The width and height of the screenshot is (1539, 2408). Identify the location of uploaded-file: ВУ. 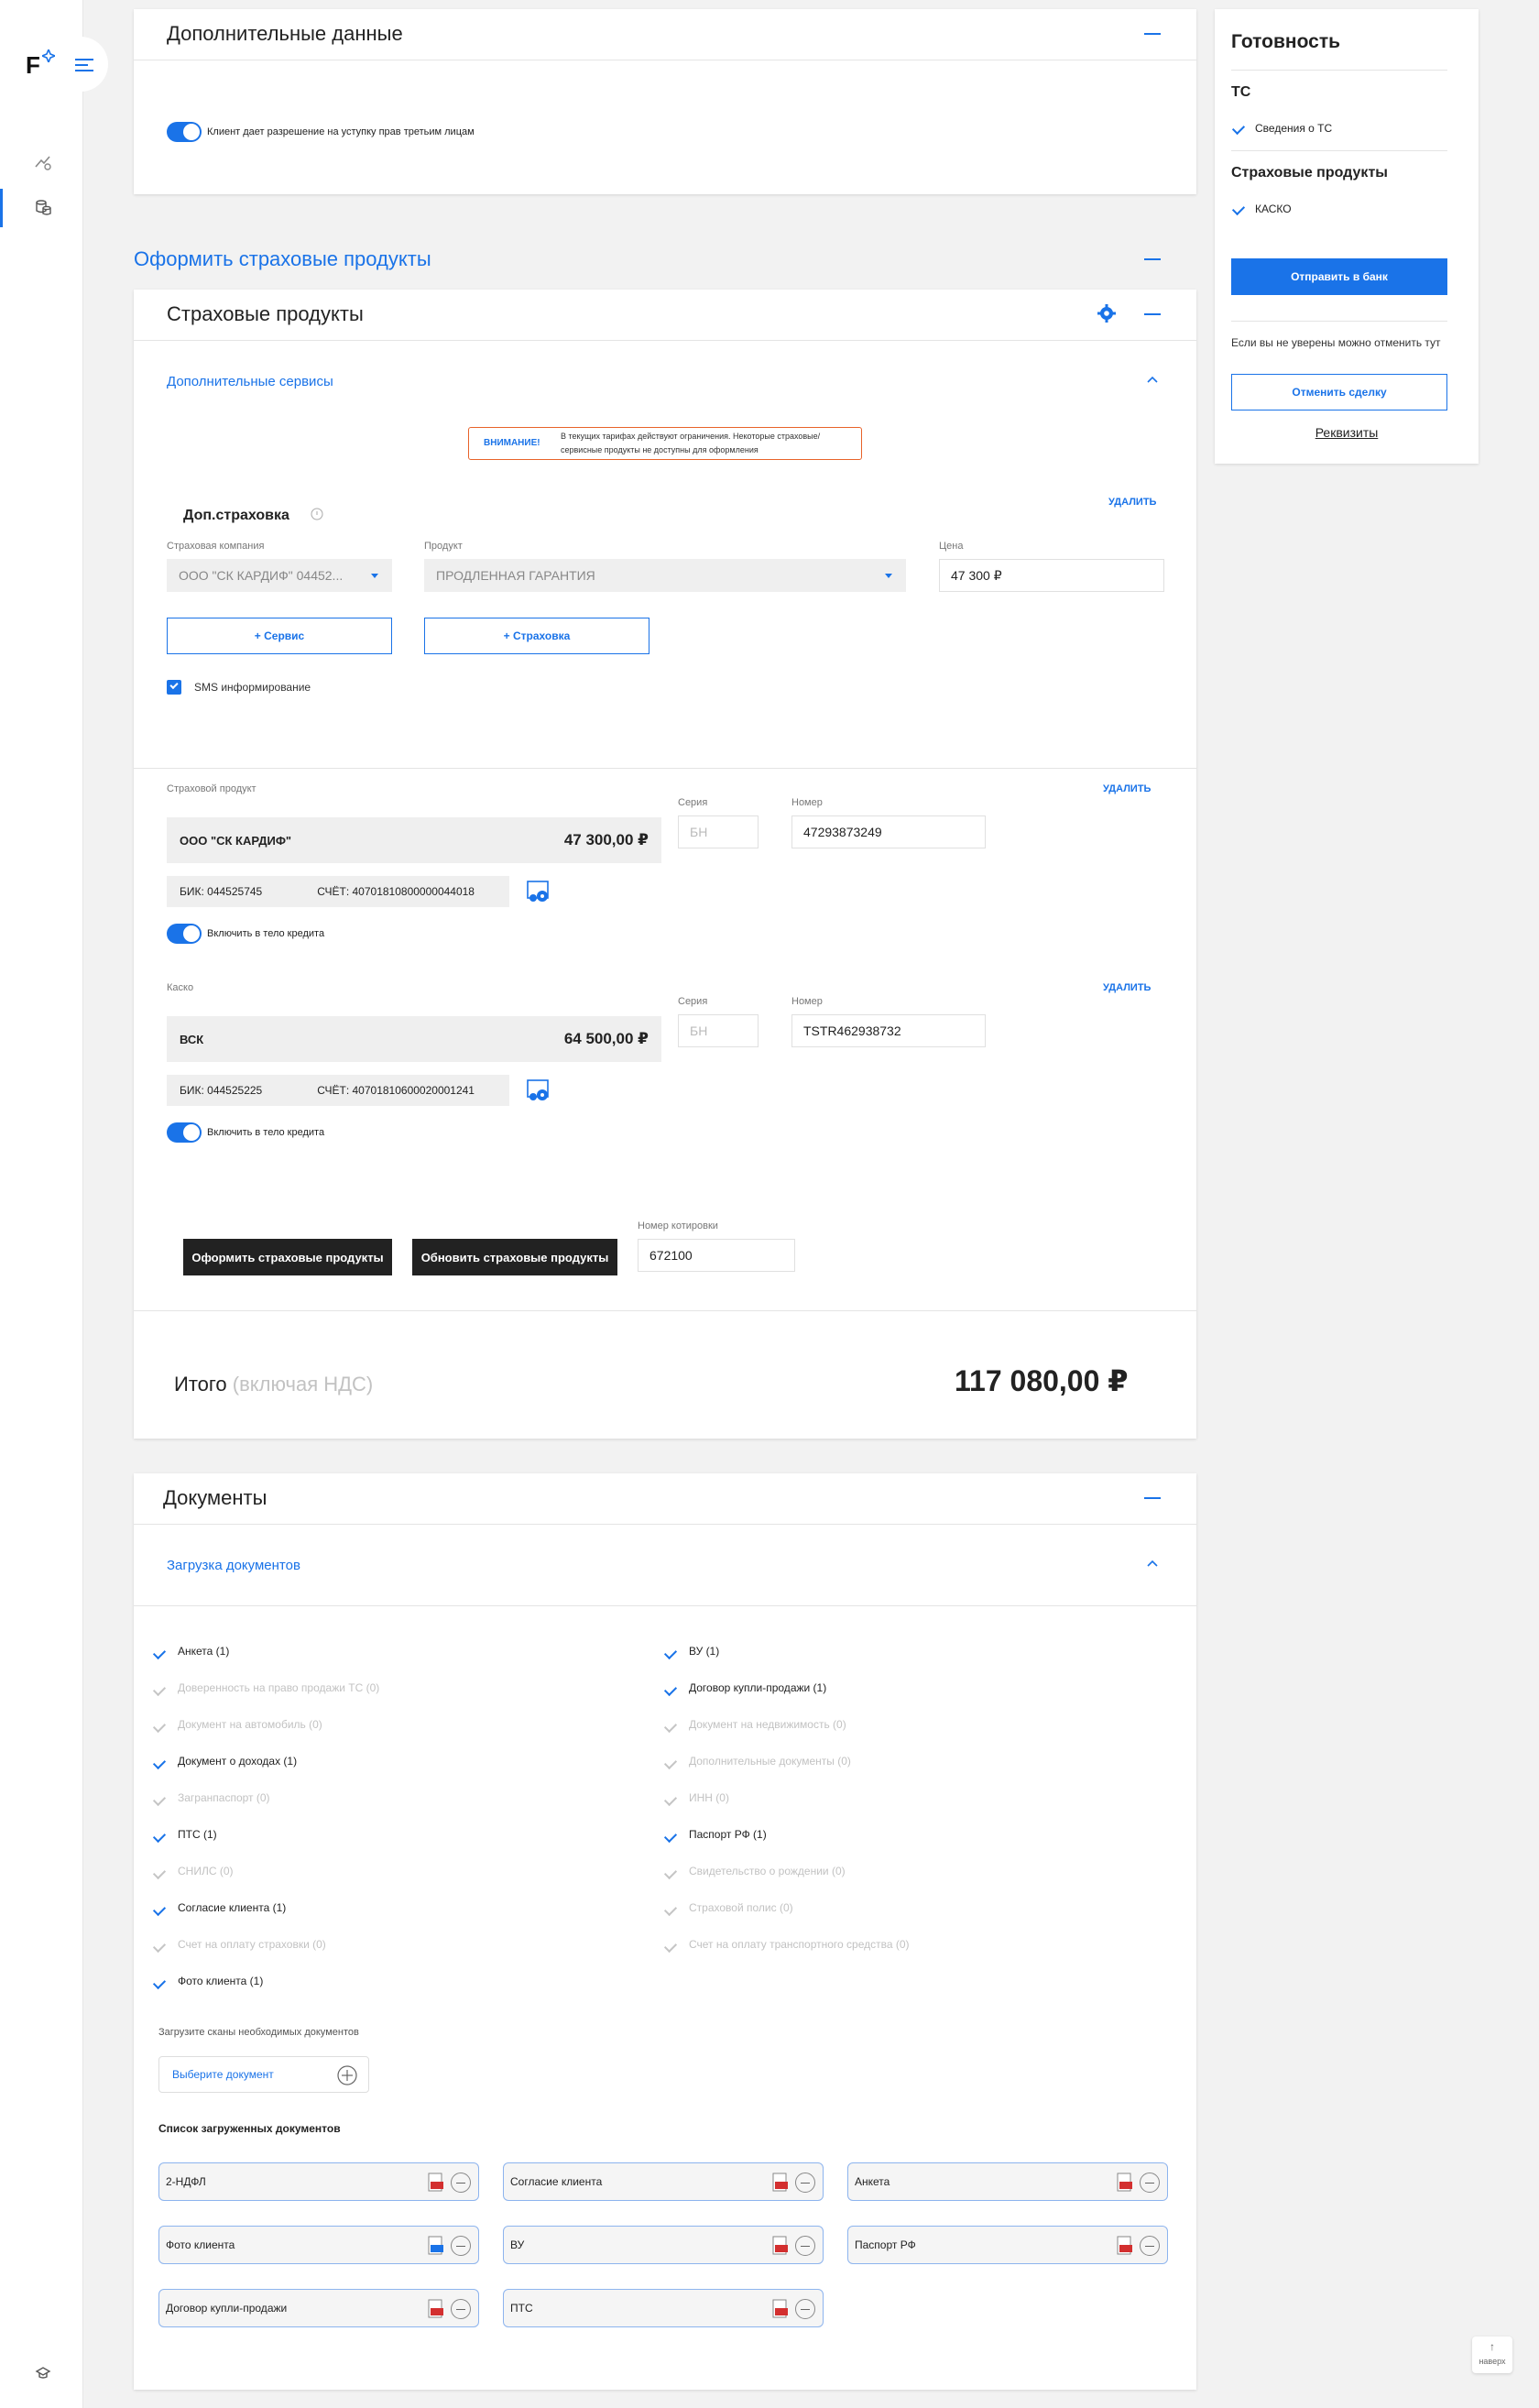
(663, 2245).